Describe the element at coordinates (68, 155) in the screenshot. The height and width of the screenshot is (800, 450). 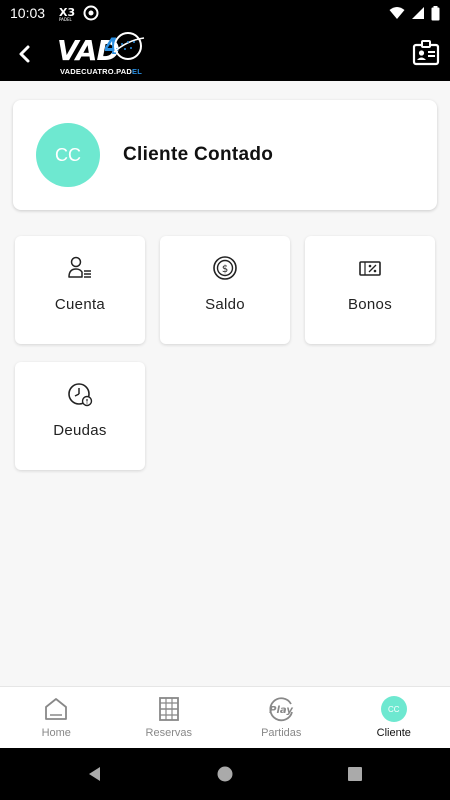
I see `client-avatar: CC` at that location.